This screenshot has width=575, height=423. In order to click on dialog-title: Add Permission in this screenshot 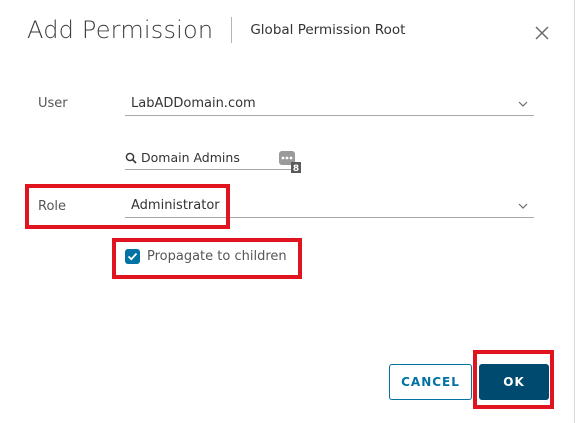, I will do `click(120, 30)`.